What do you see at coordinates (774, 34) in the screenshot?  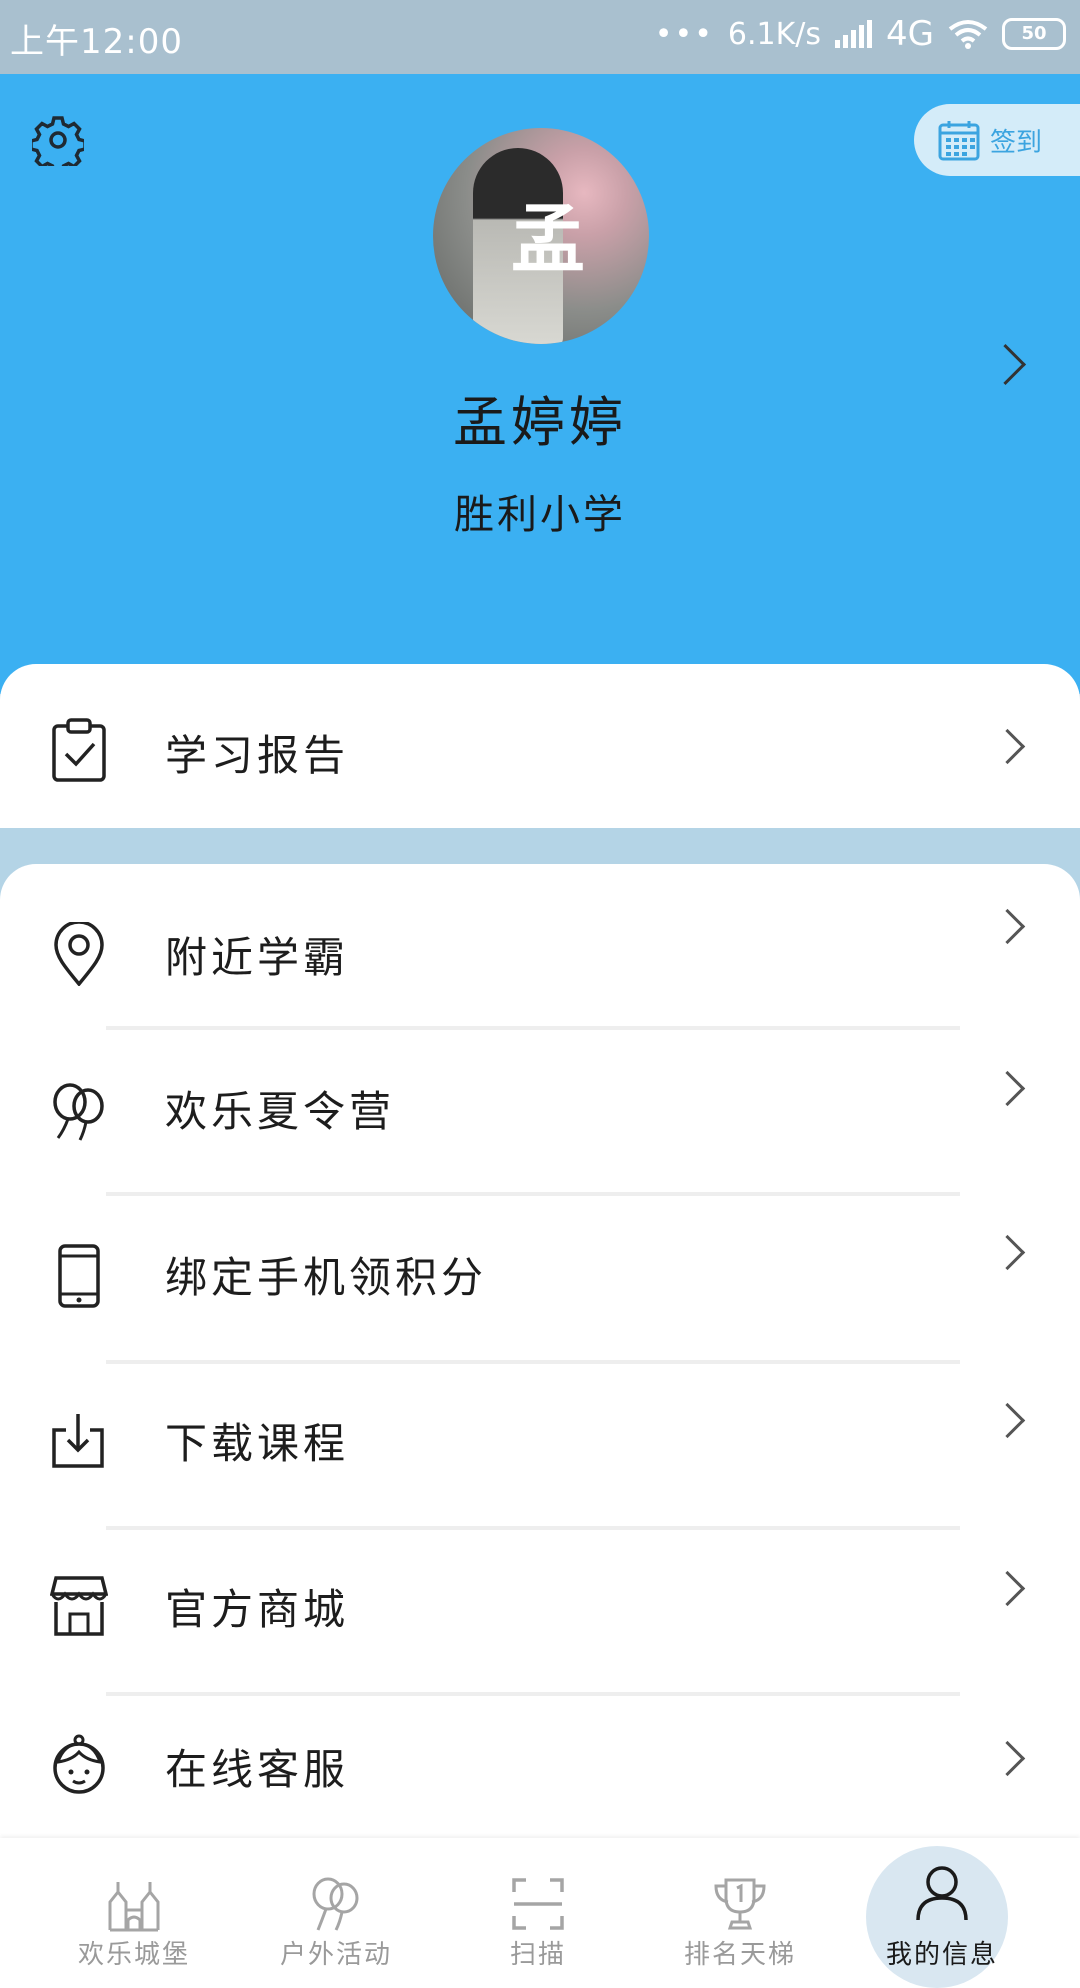 I see `network-speed: 6.1K/s` at bounding box center [774, 34].